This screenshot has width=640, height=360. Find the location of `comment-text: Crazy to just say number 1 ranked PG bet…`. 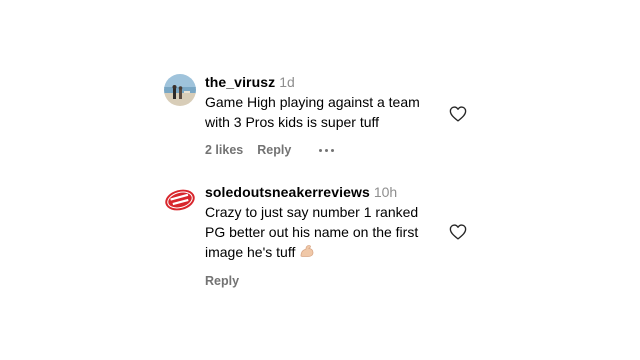

comment-text: Crazy to just say number 1 ranked PG bet… is located at coordinates (330, 232).